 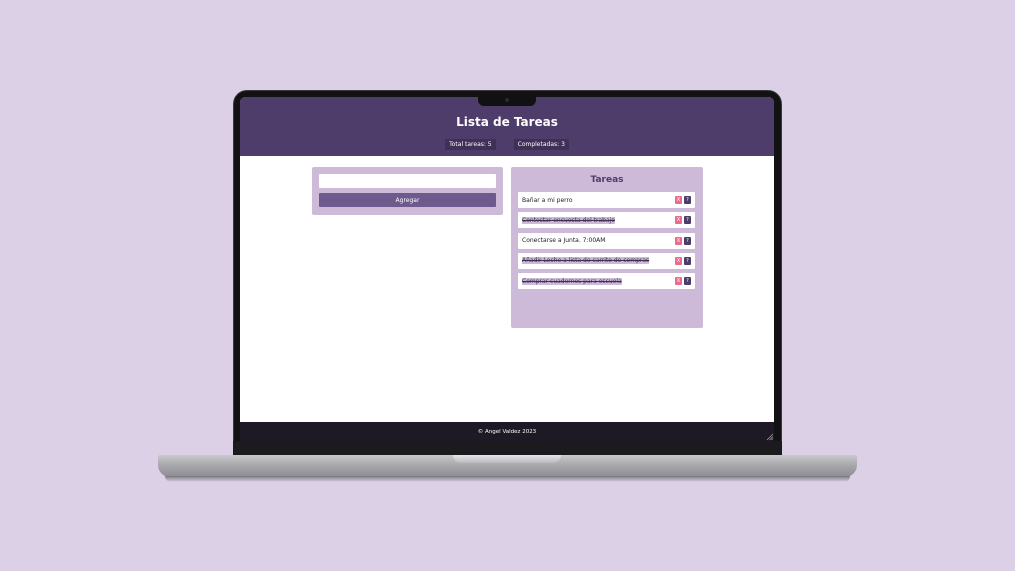 I want to click on stats-bar: Total tareas: 5 Completadas: 3, so click(x=507, y=144).